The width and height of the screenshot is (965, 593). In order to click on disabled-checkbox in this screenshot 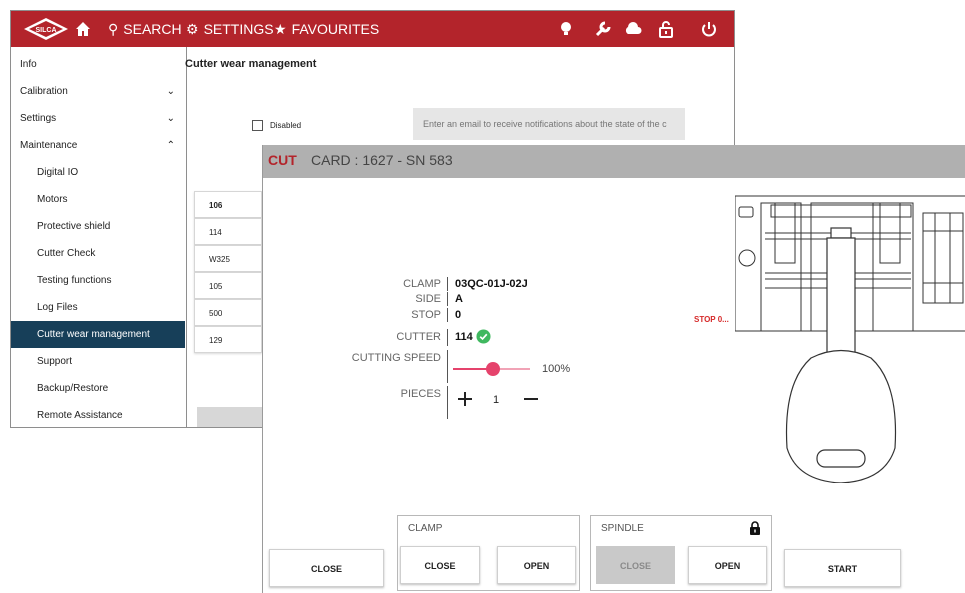, I will do `click(257, 125)`.